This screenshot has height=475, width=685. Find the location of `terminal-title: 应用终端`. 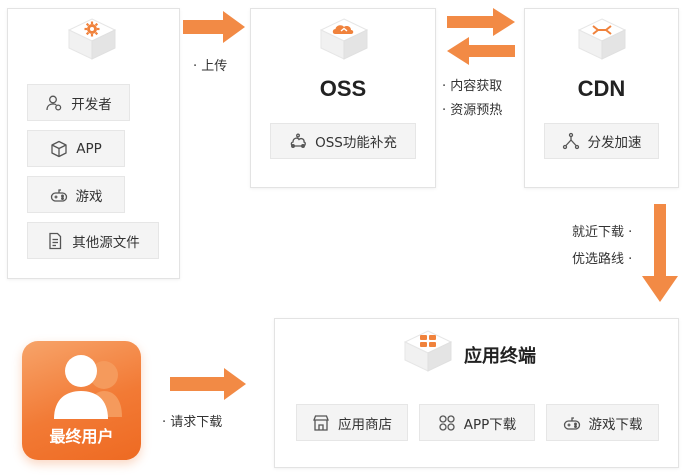

terminal-title: 应用终端 is located at coordinates (500, 356).